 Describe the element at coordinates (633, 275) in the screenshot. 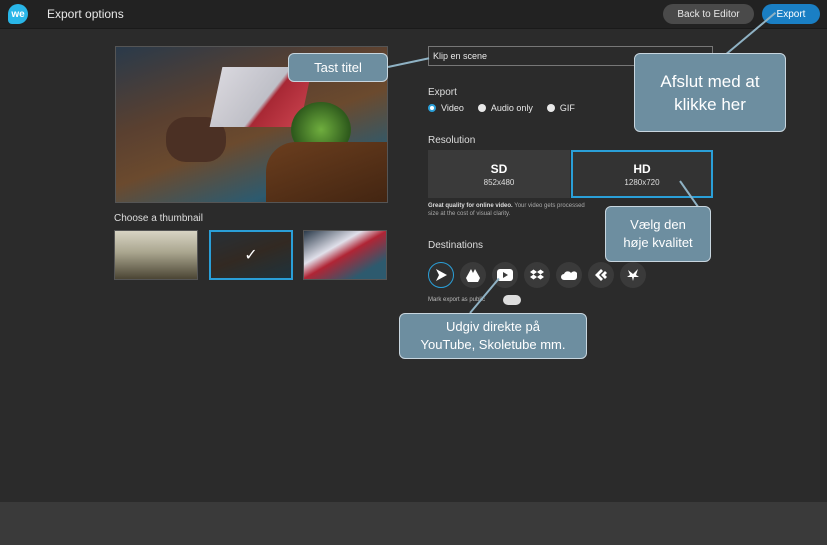

I see `bird-icon` at that location.